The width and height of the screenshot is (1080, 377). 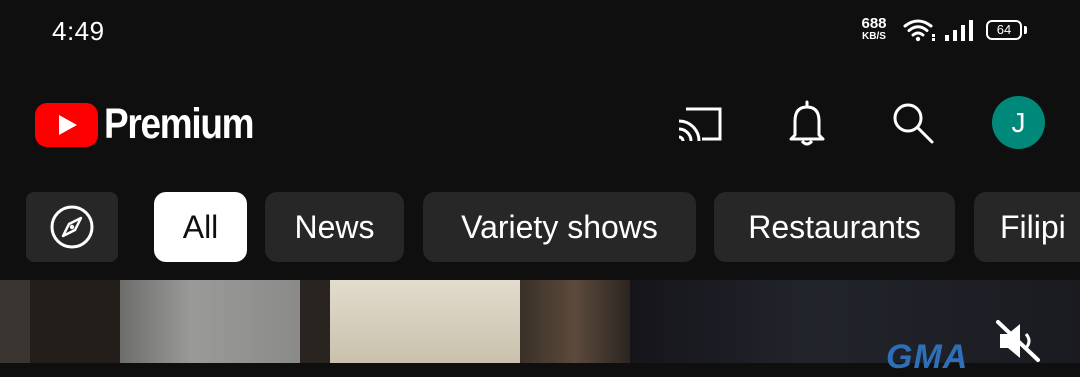 I want to click on explore-button, so click(x=72, y=227).